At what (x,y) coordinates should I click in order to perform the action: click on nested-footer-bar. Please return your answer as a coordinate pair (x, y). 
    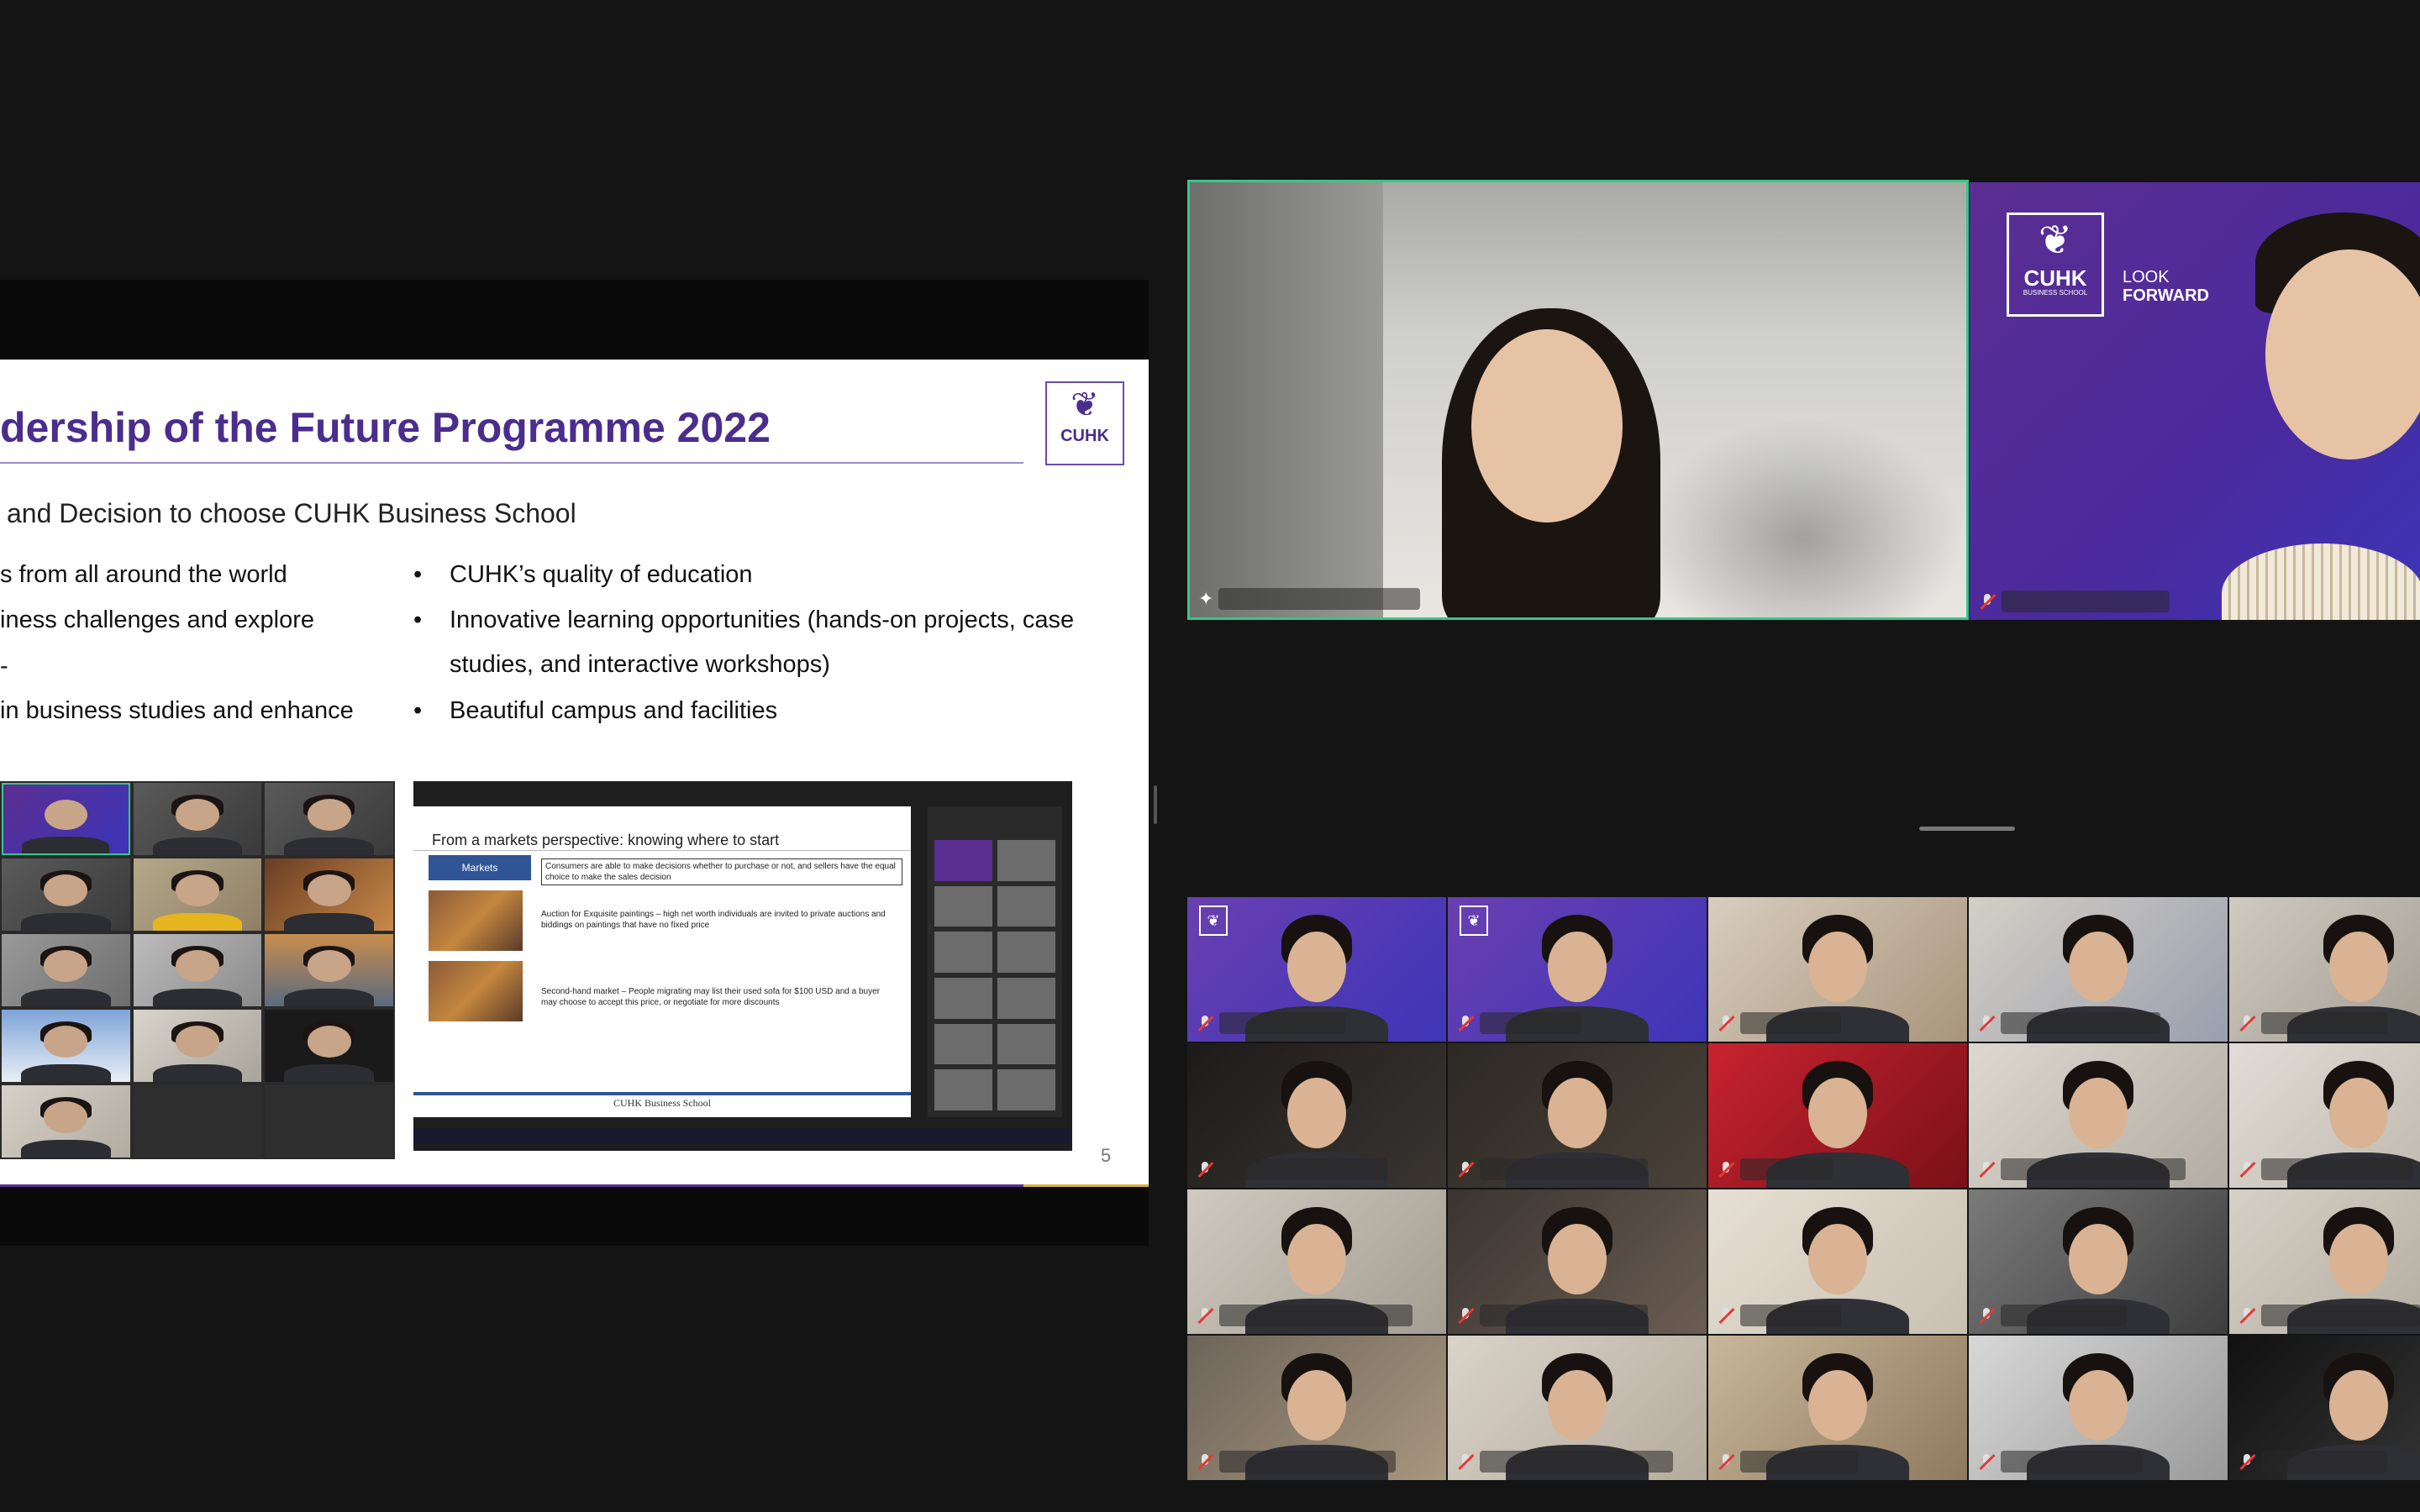
    Looking at the image, I should click on (662, 1093).